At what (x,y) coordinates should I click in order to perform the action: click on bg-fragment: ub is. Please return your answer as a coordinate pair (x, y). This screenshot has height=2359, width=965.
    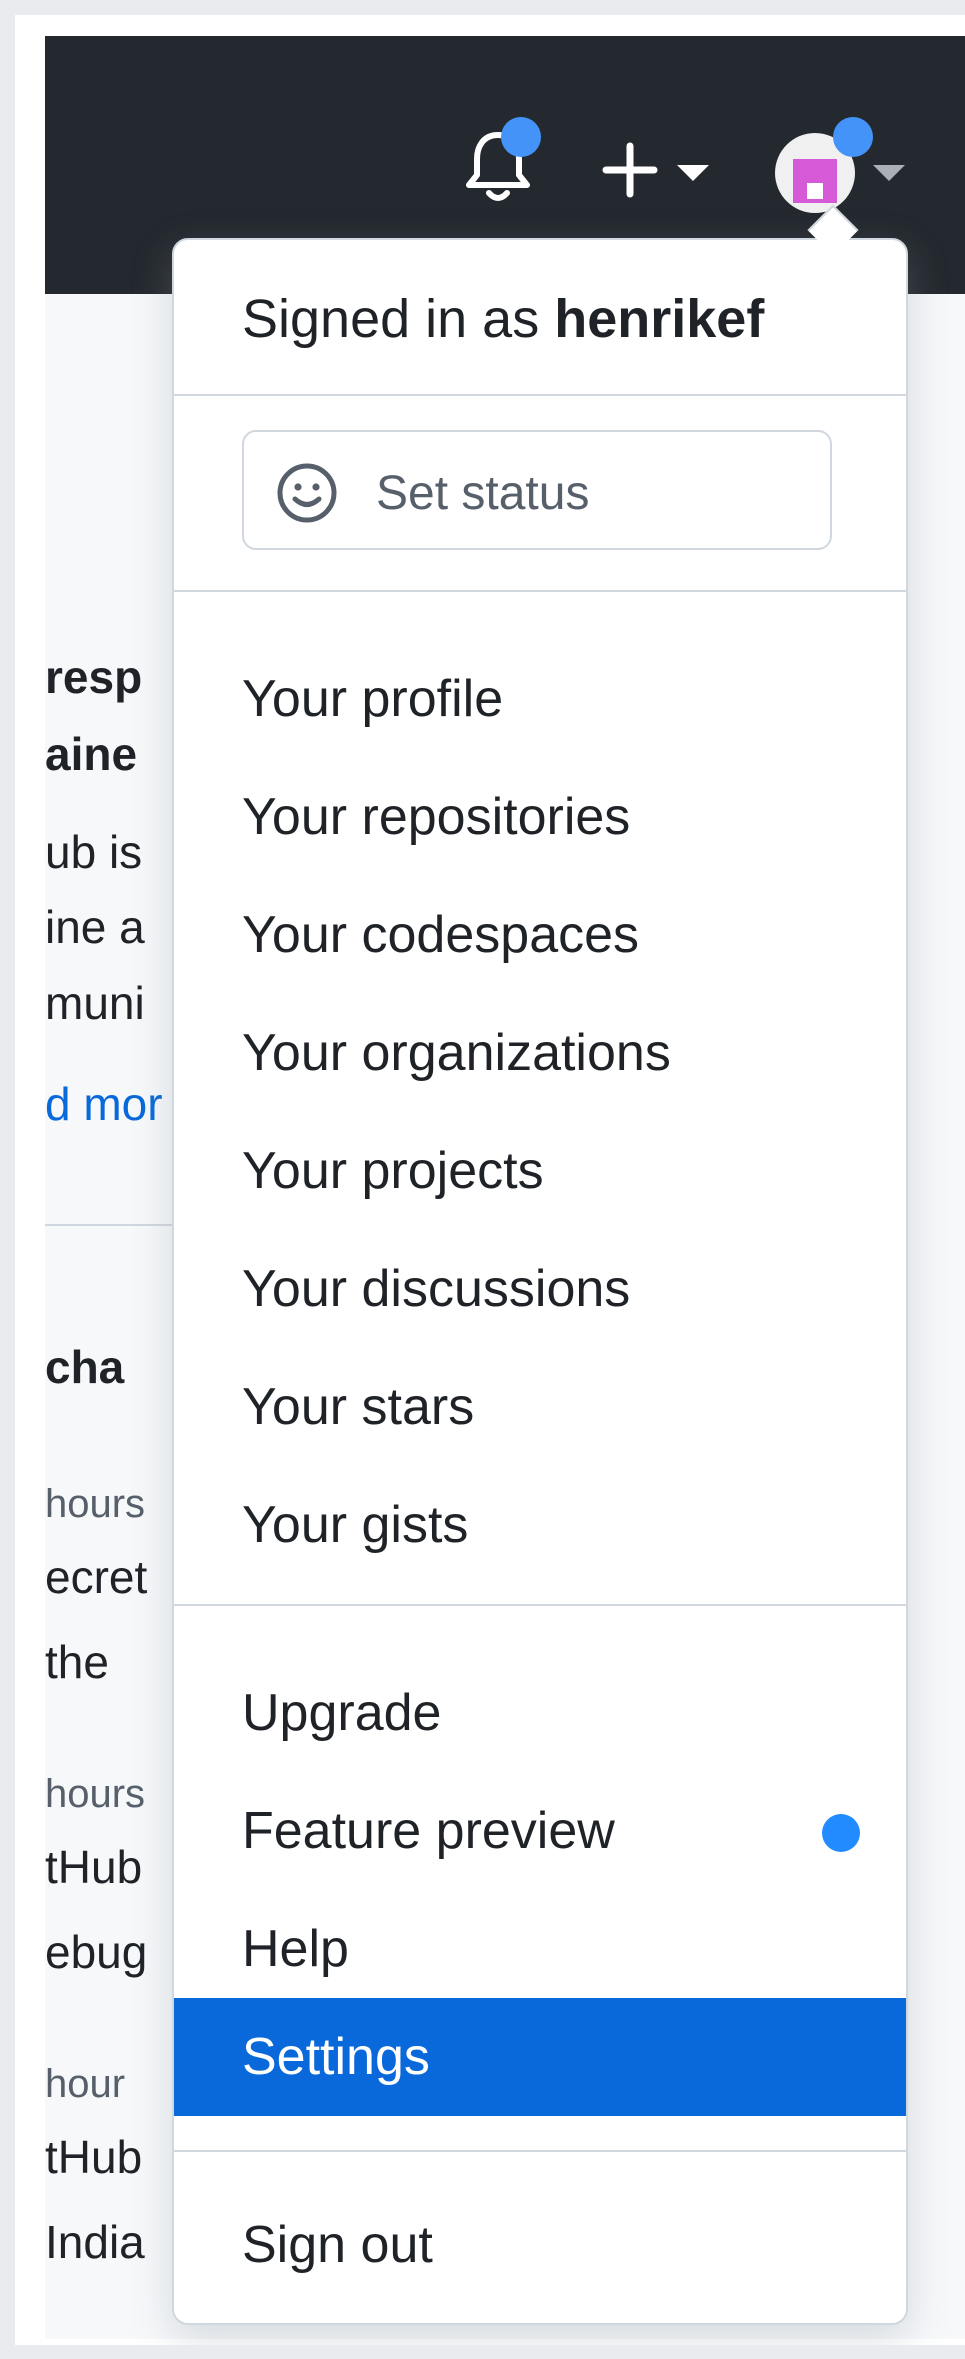
    Looking at the image, I should click on (94, 852).